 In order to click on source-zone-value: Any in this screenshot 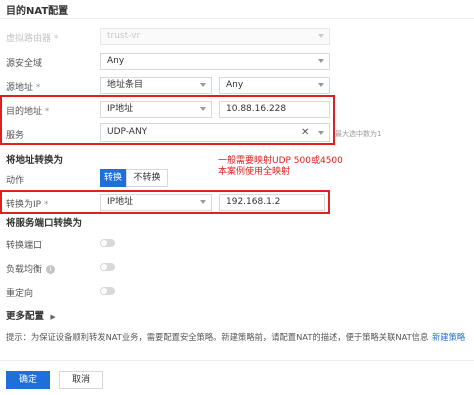, I will do `click(116, 61)`.